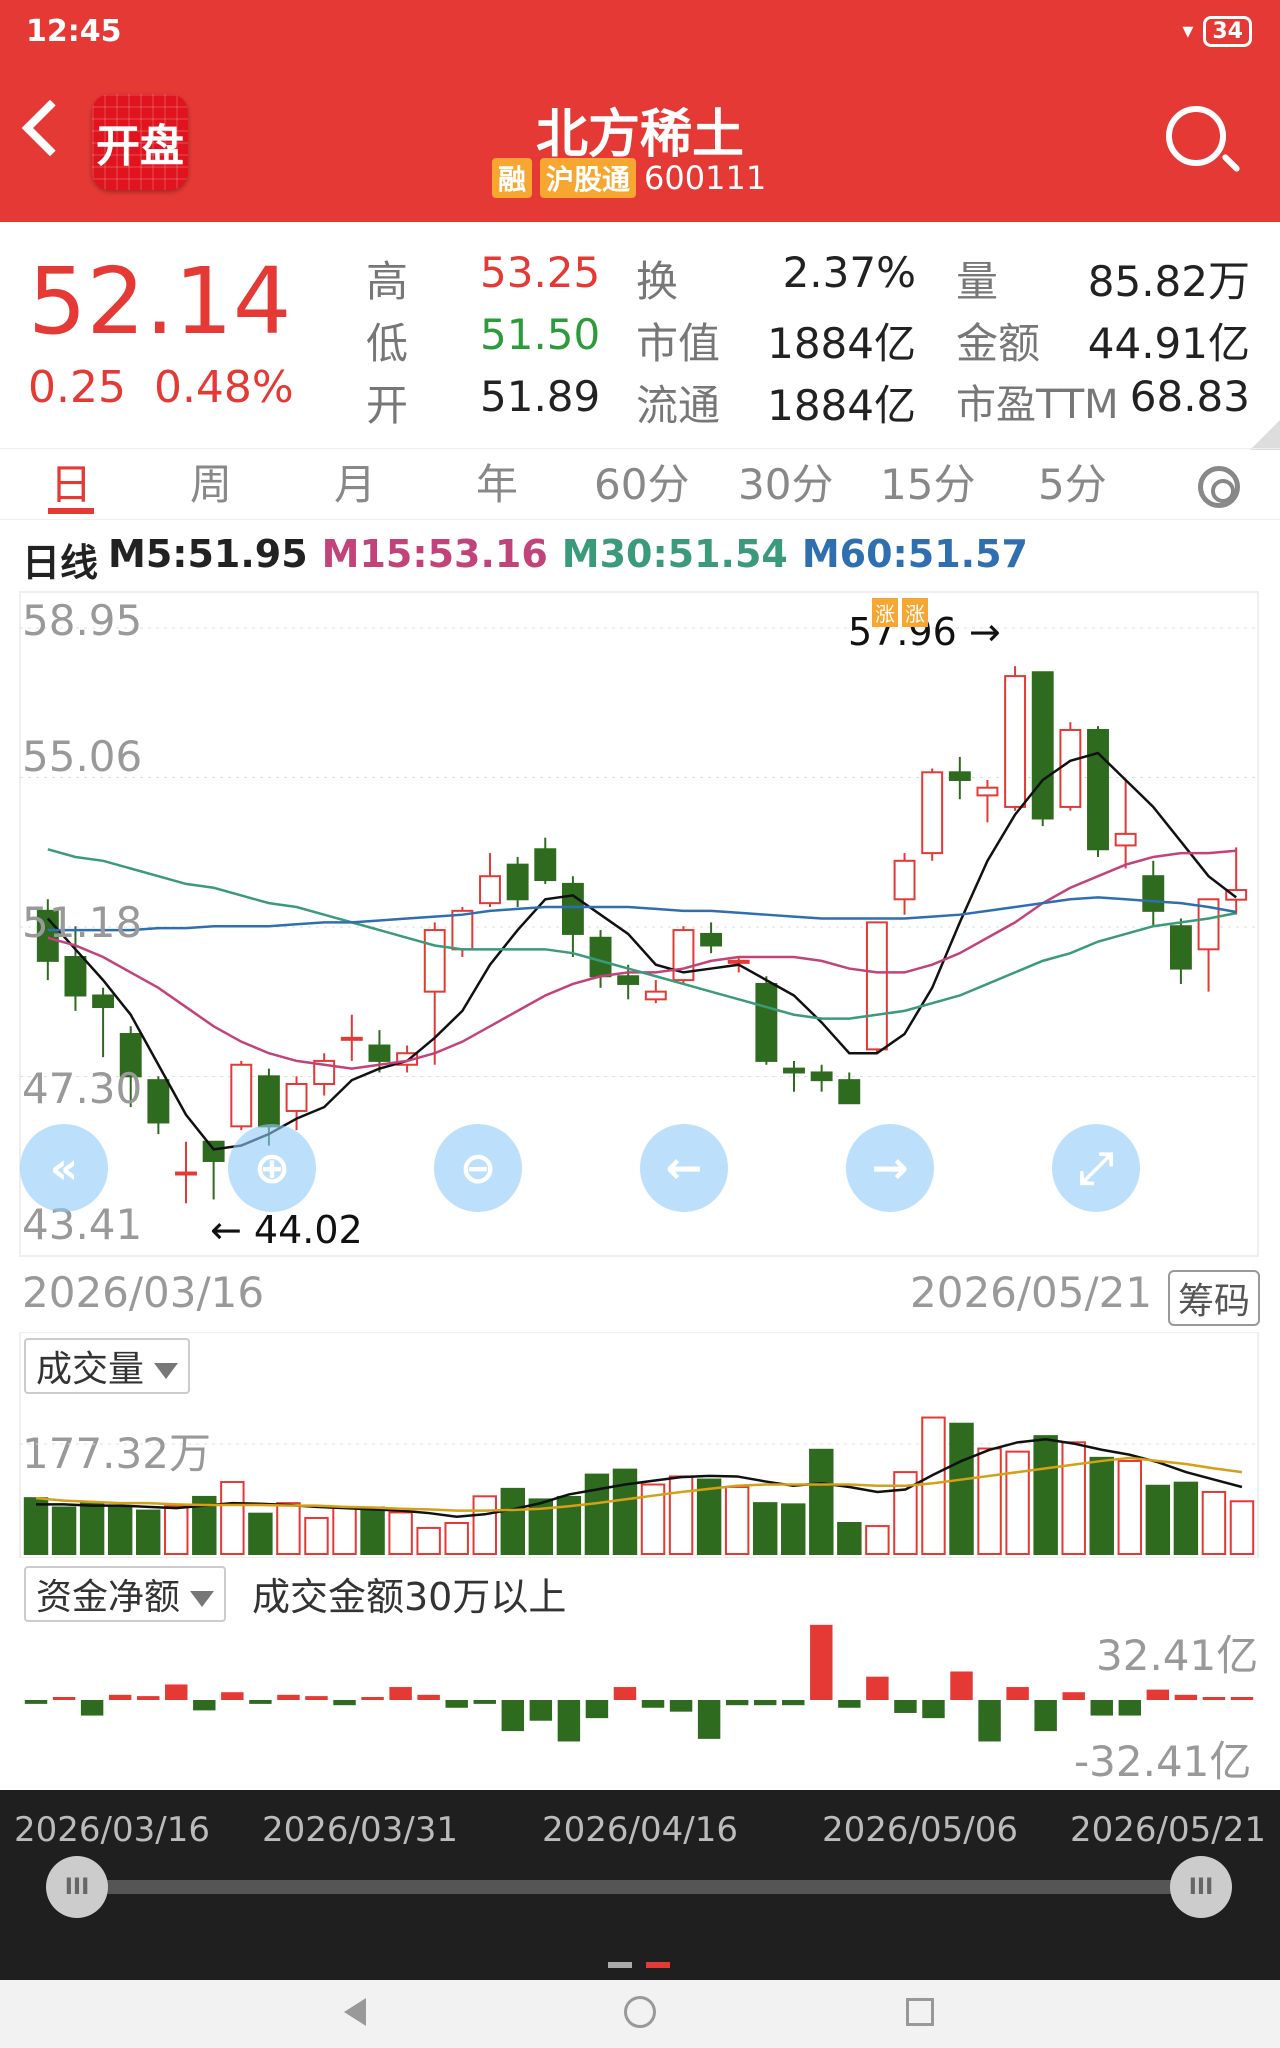 The image size is (1280, 2048). I want to click on timeline-date: 2026/05/21, so click(1168, 1830).